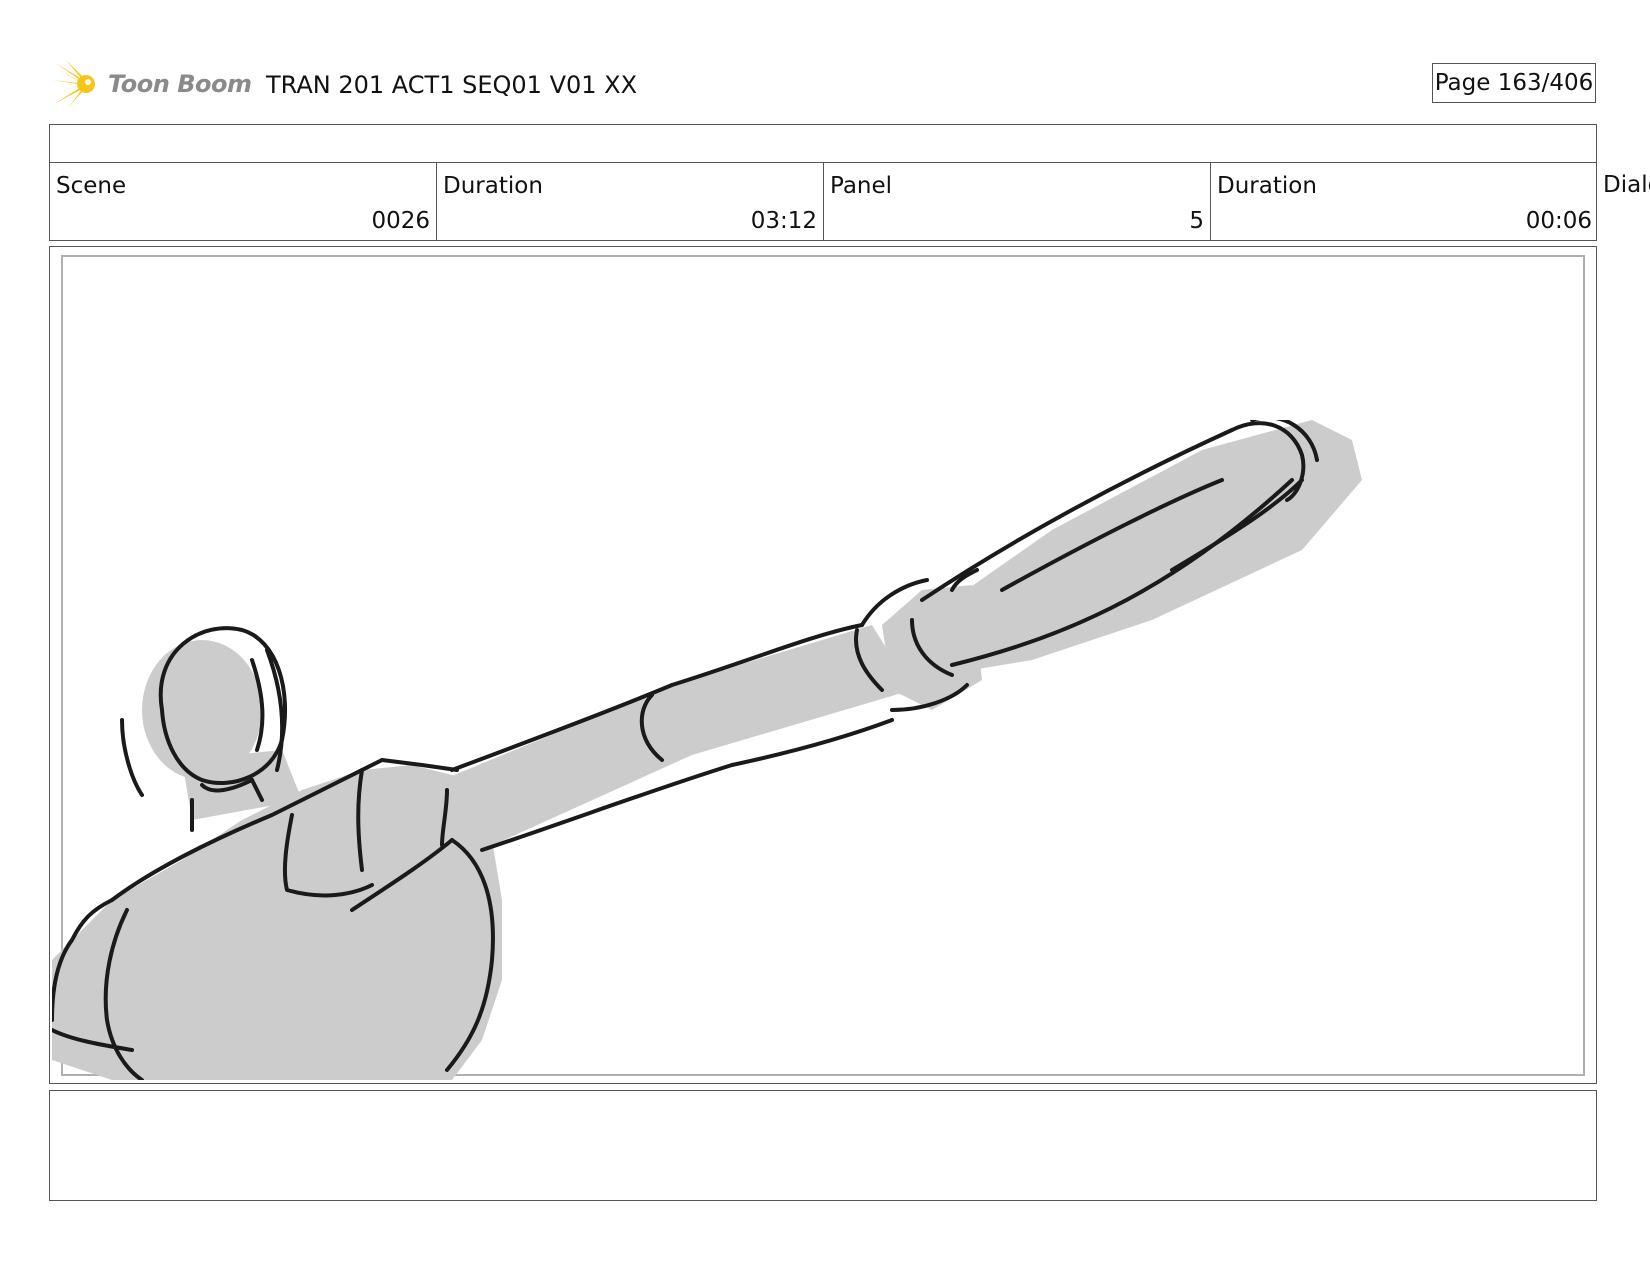 The height and width of the screenshot is (1275, 1650). What do you see at coordinates (823, 143) in the screenshot?
I see `header-blank-row` at bounding box center [823, 143].